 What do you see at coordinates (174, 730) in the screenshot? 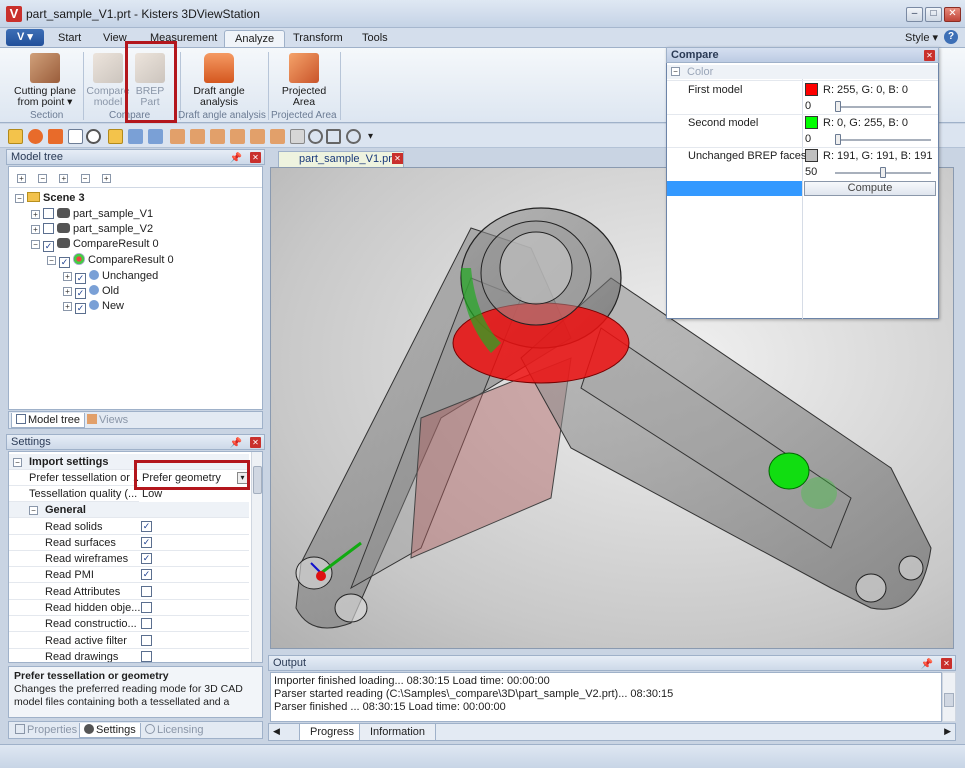
I see `tab-licensing: Licensing` at bounding box center [174, 730].